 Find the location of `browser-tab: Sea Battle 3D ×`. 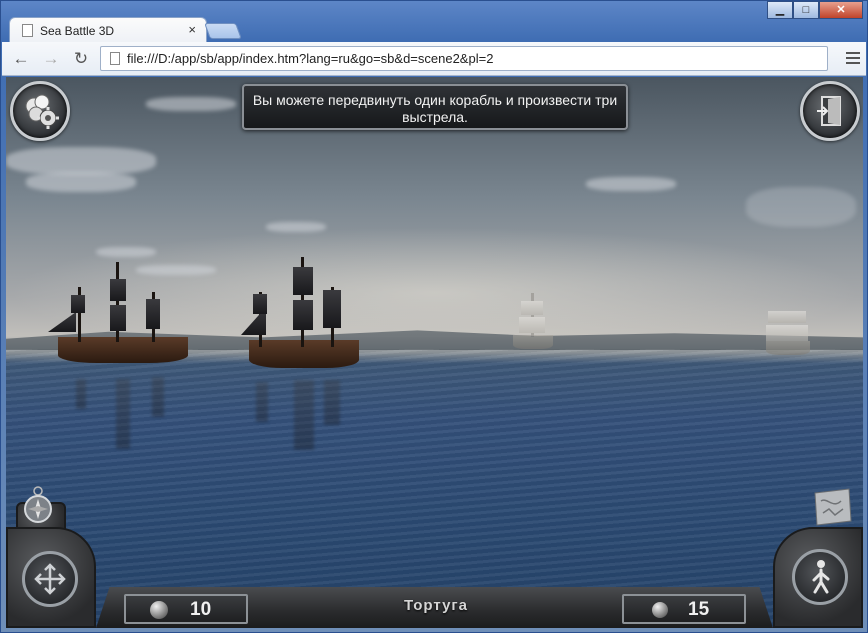

browser-tab: Sea Battle 3D × is located at coordinates (108, 30).